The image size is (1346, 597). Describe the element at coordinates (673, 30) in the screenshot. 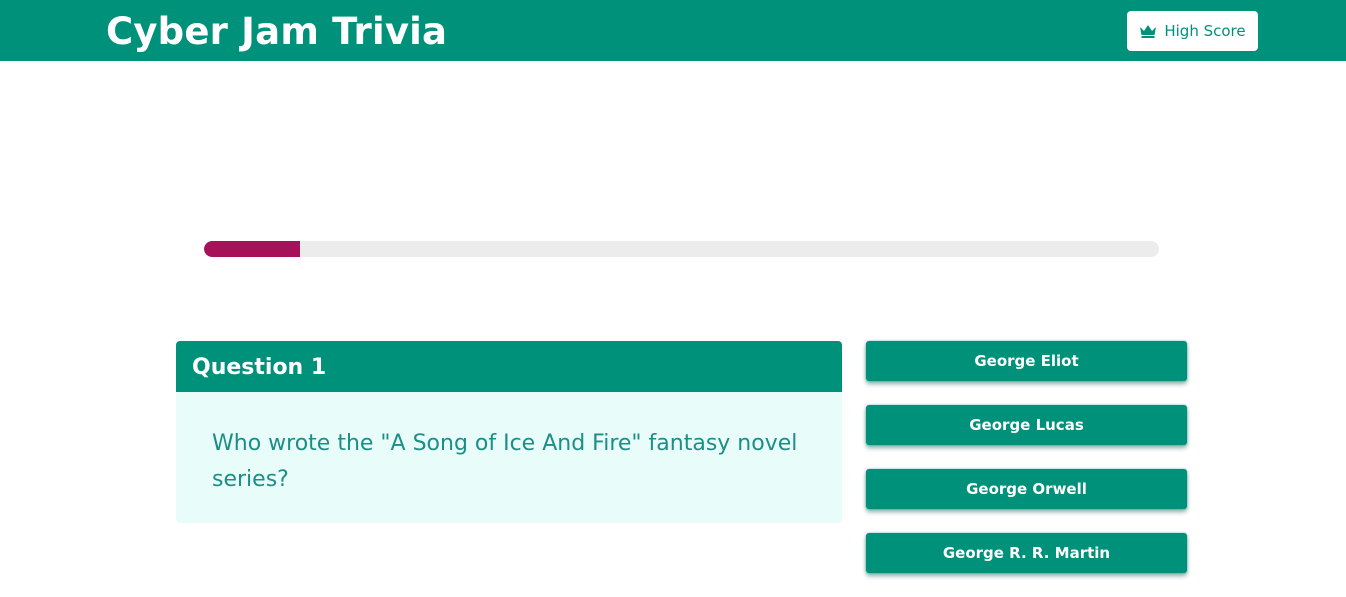

I see `navbar: Cyber Jam Trivia High Score` at that location.